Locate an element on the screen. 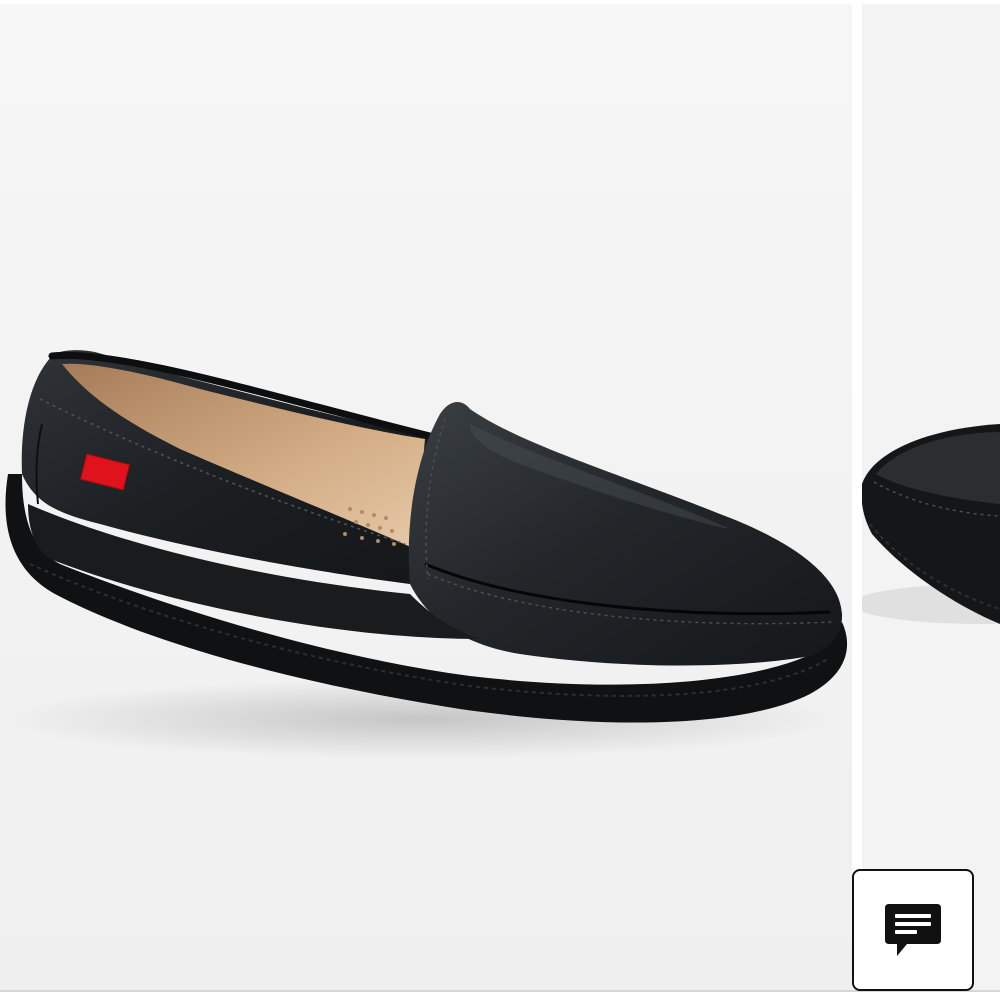  product-image-next is located at coordinates (931, 497).